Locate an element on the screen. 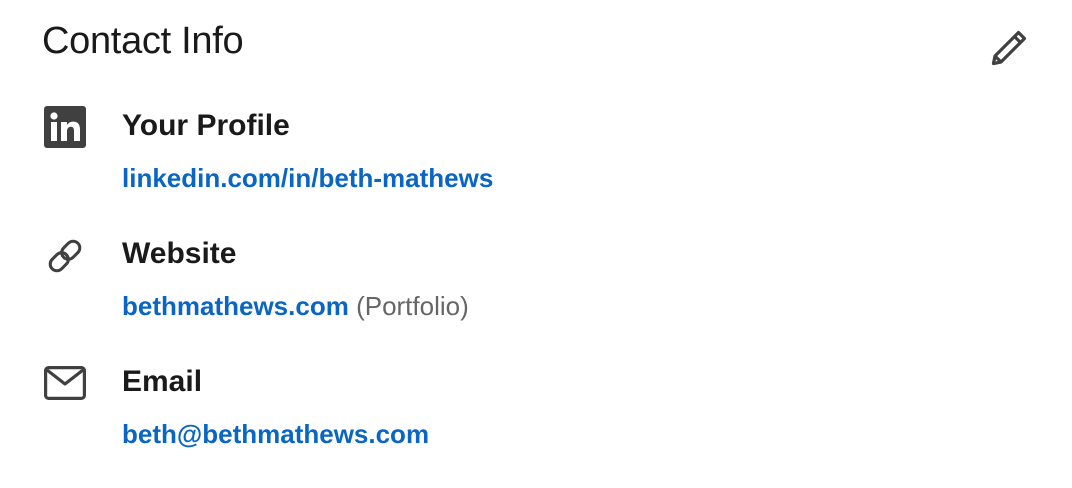  profile-value-row: linkedin.com/in/beth-mathews is located at coordinates (307, 178).